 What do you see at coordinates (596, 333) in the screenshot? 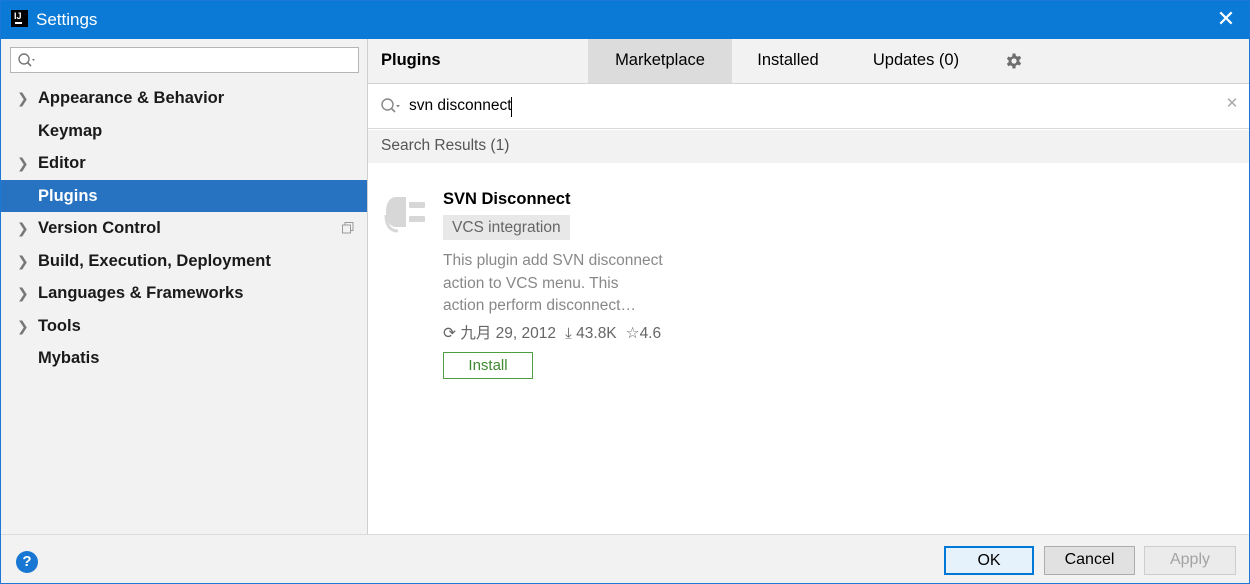
I see `plugin-downloads: 43.8K` at bounding box center [596, 333].